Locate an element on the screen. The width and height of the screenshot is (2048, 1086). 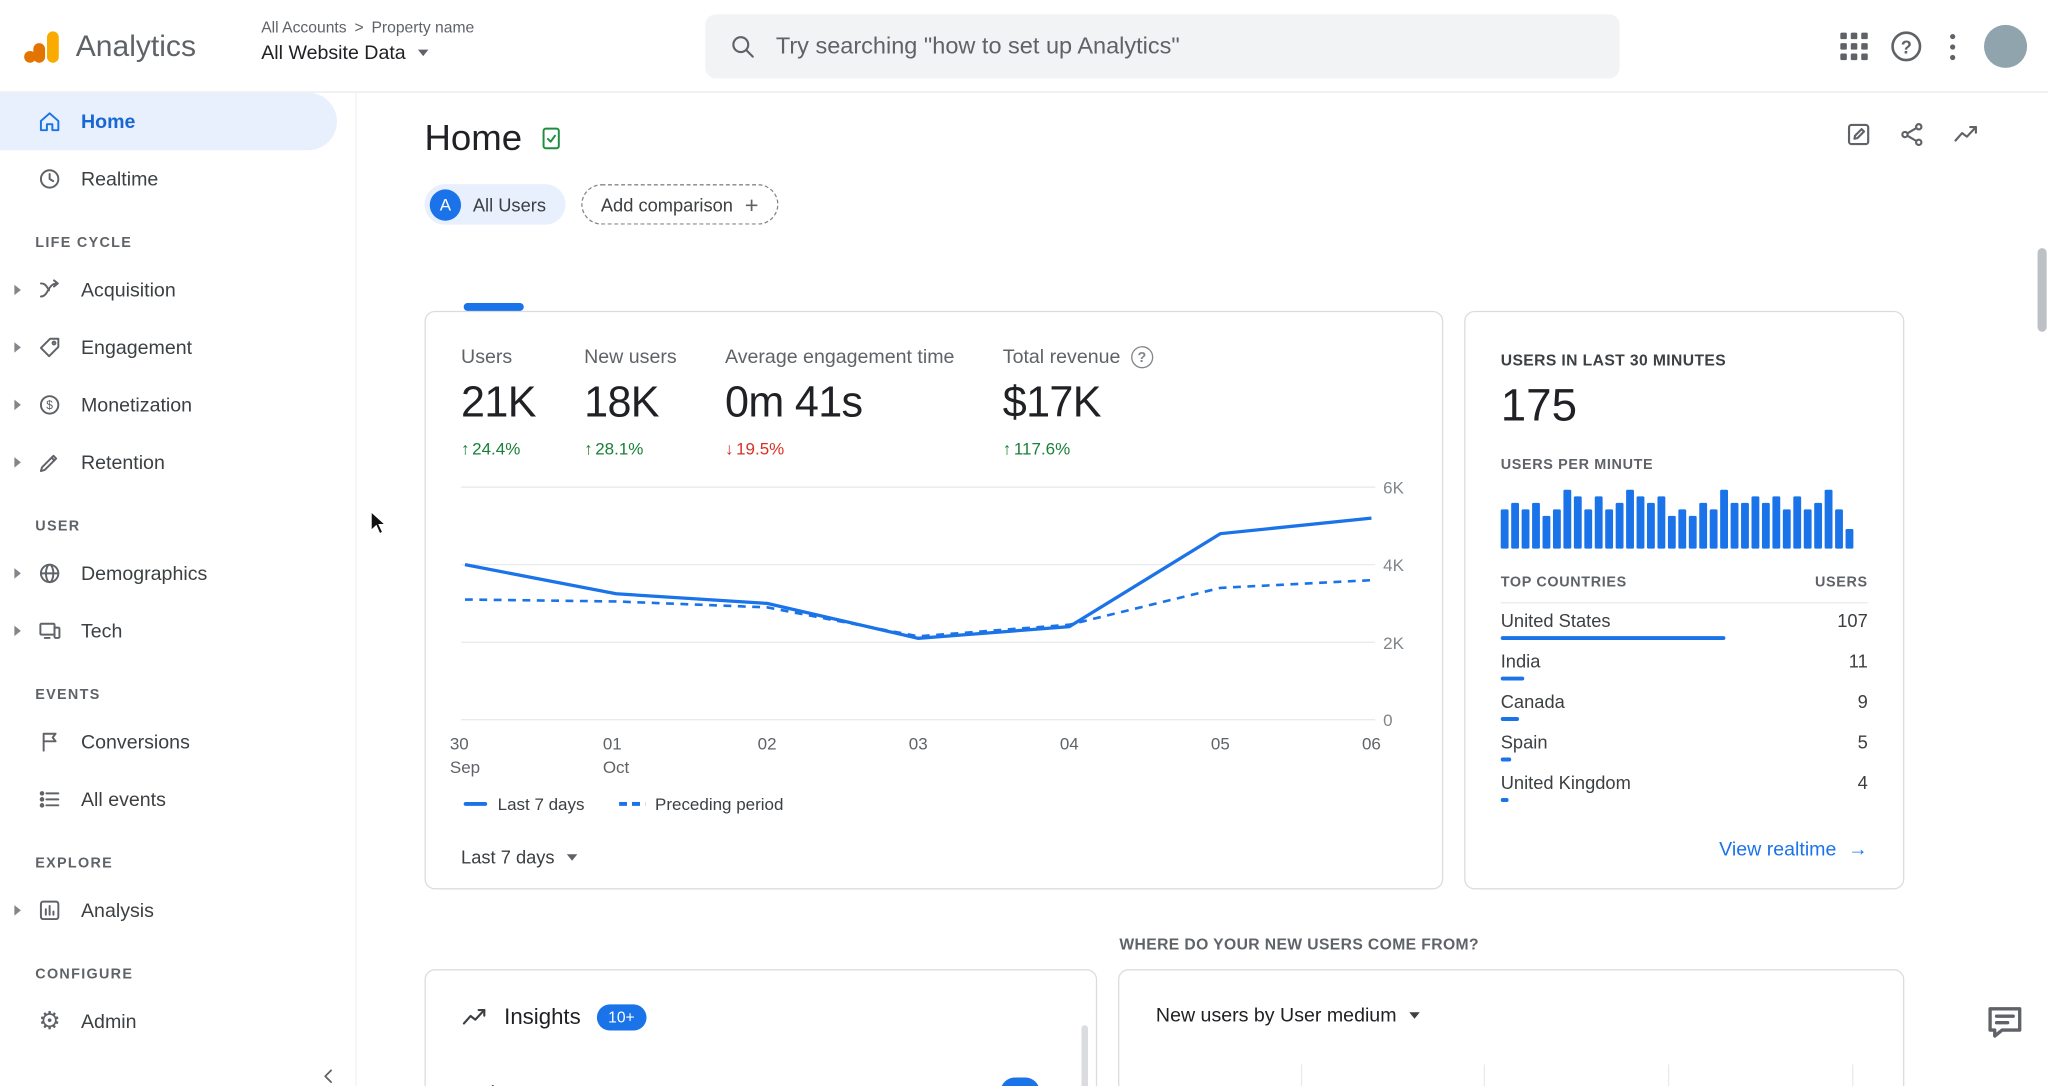
share-icon is located at coordinates (1911, 134).